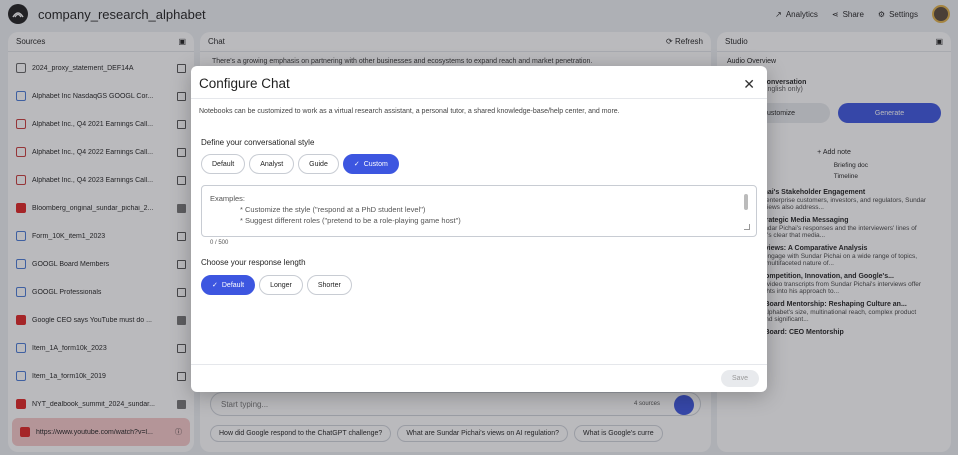 This screenshot has height=455, width=958. Describe the element at coordinates (375, 164) in the screenshot. I see `style-option-label: Custom` at that location.